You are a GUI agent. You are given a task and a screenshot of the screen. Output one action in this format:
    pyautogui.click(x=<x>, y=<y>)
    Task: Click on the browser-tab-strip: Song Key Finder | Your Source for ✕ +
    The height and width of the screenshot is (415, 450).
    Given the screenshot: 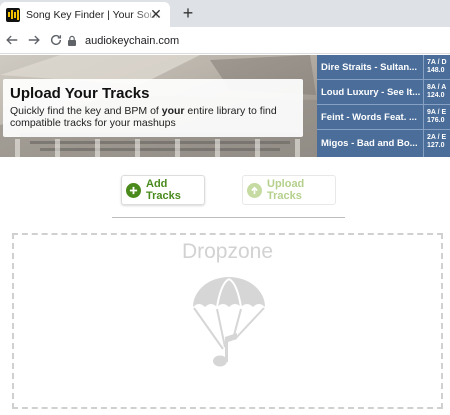 What is the action you would take?
    pyautogui.click(x=225, y=13)
    